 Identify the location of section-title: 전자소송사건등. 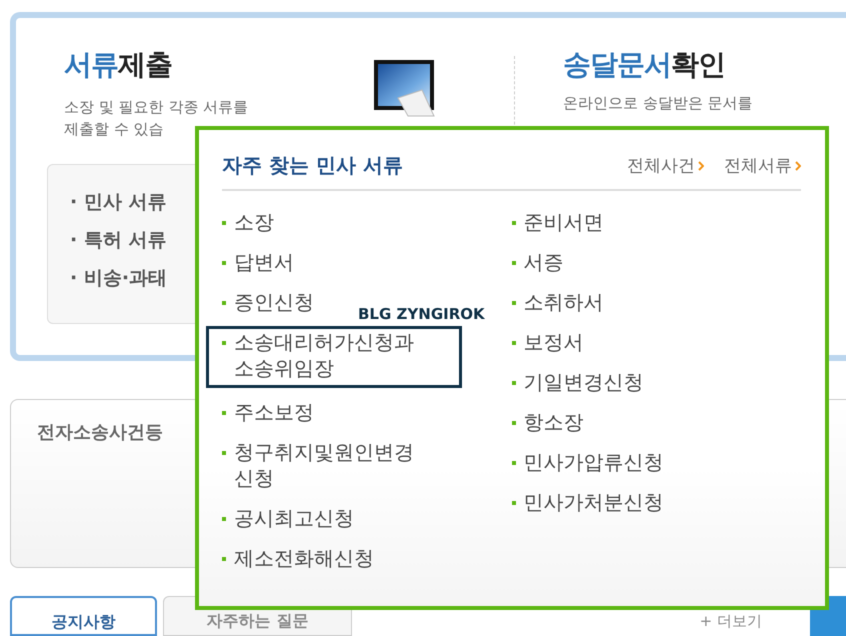
(100, 432).